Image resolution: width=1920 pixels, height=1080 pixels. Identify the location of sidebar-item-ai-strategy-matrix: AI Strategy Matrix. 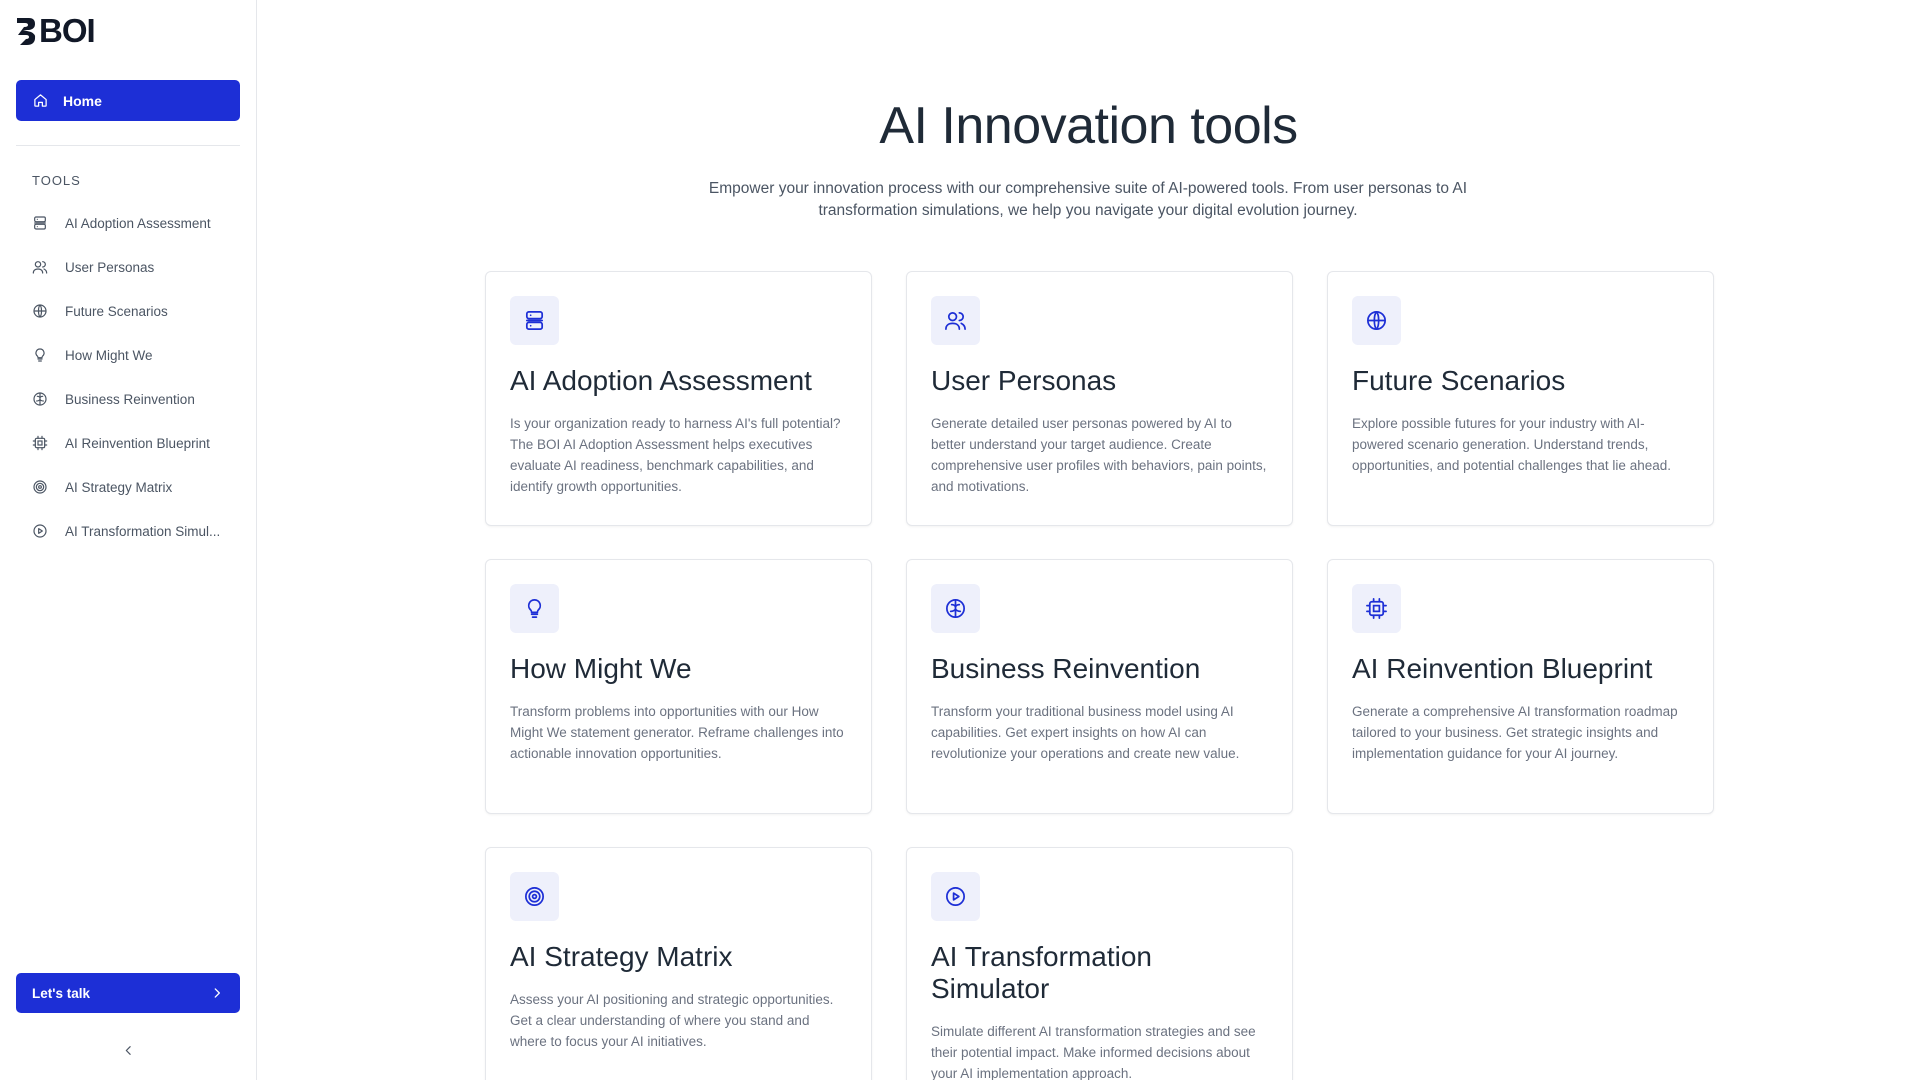
(128, 487).